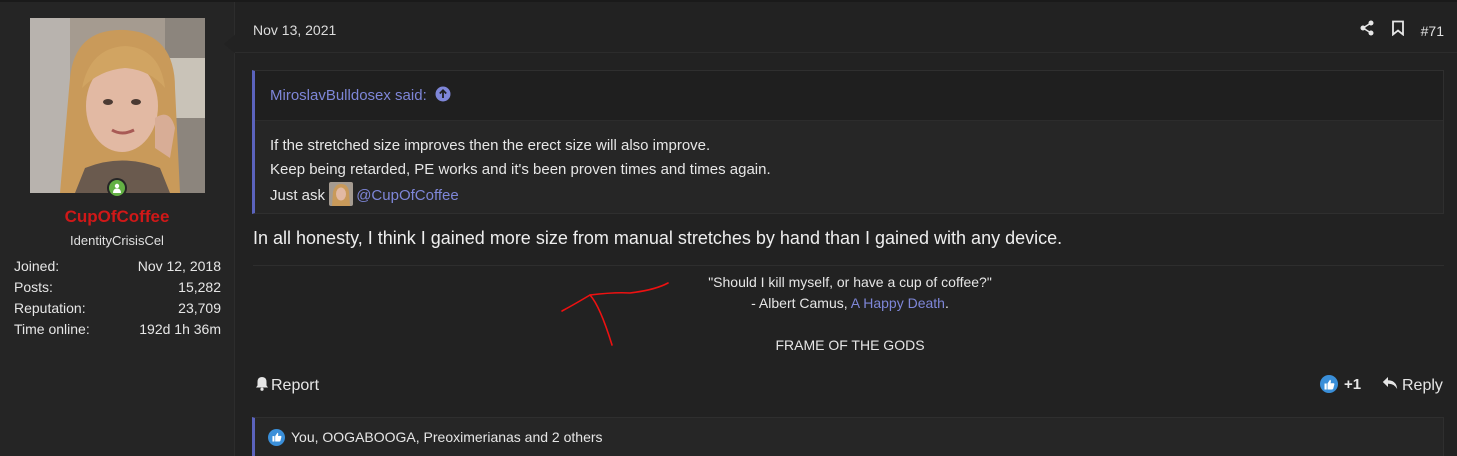 Image resolution: width=1457 pixels, height=456 pixels. I want to click on user-mention: @CupOfCoffee, so click(407, 195).